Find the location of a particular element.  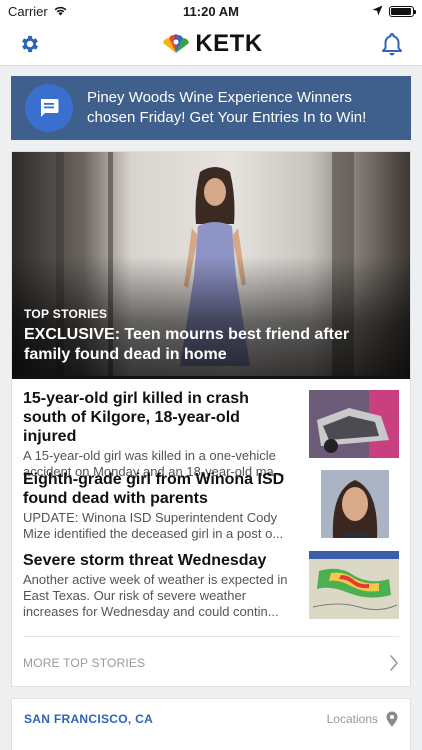

carrier-label: Carrier is located at coordinates (28, 11).